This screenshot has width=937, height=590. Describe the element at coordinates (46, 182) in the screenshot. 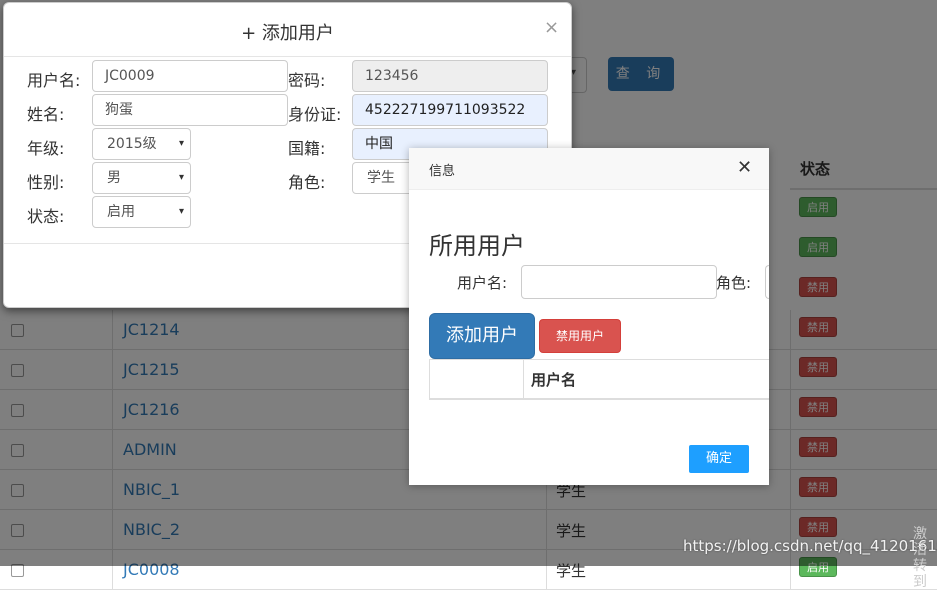

I see `gender-label: 性别:` at that location.